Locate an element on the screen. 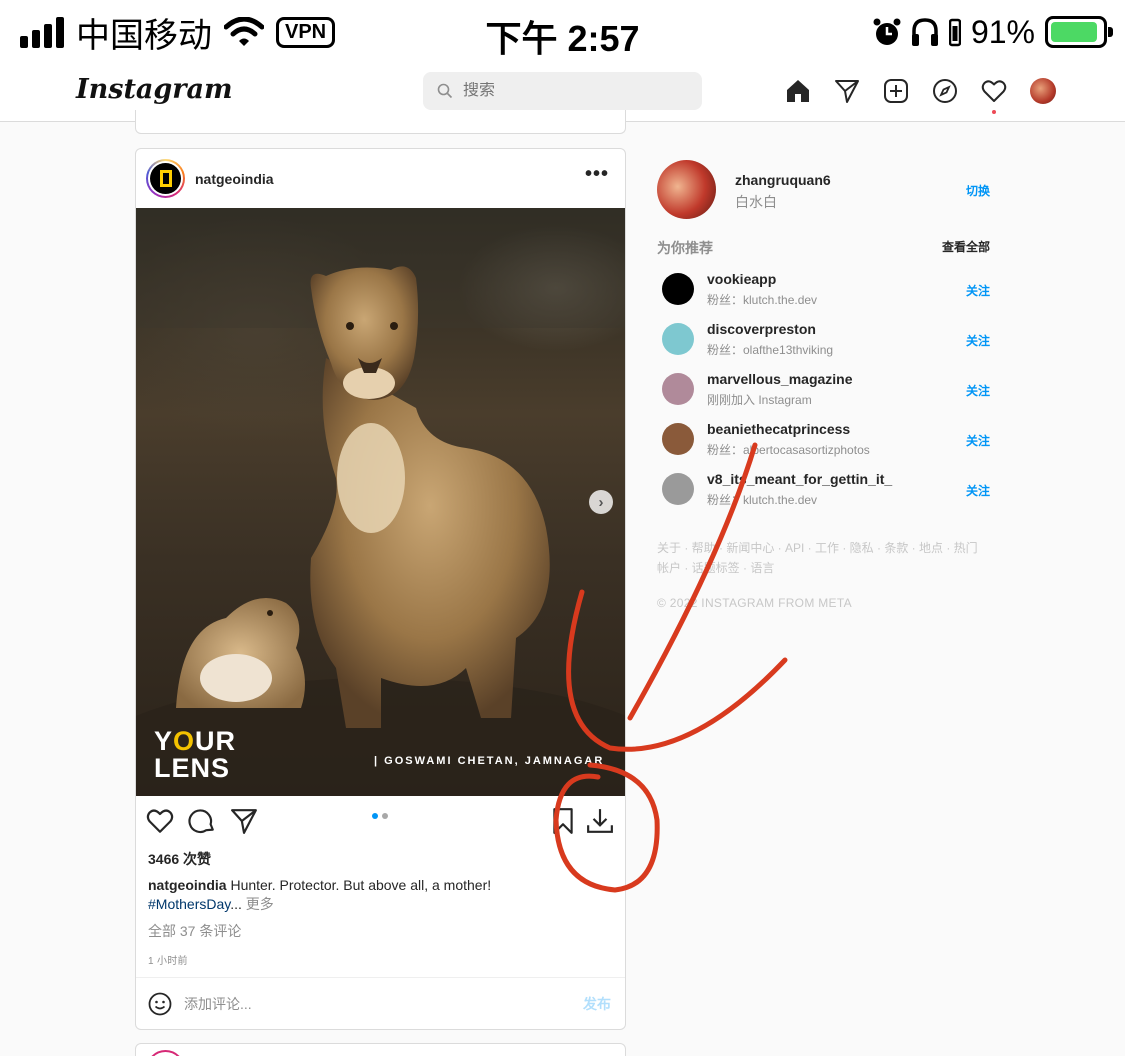 The width and height of the screenshot is (1125, 1056). direct-icon is located at coordinates (847, 91).